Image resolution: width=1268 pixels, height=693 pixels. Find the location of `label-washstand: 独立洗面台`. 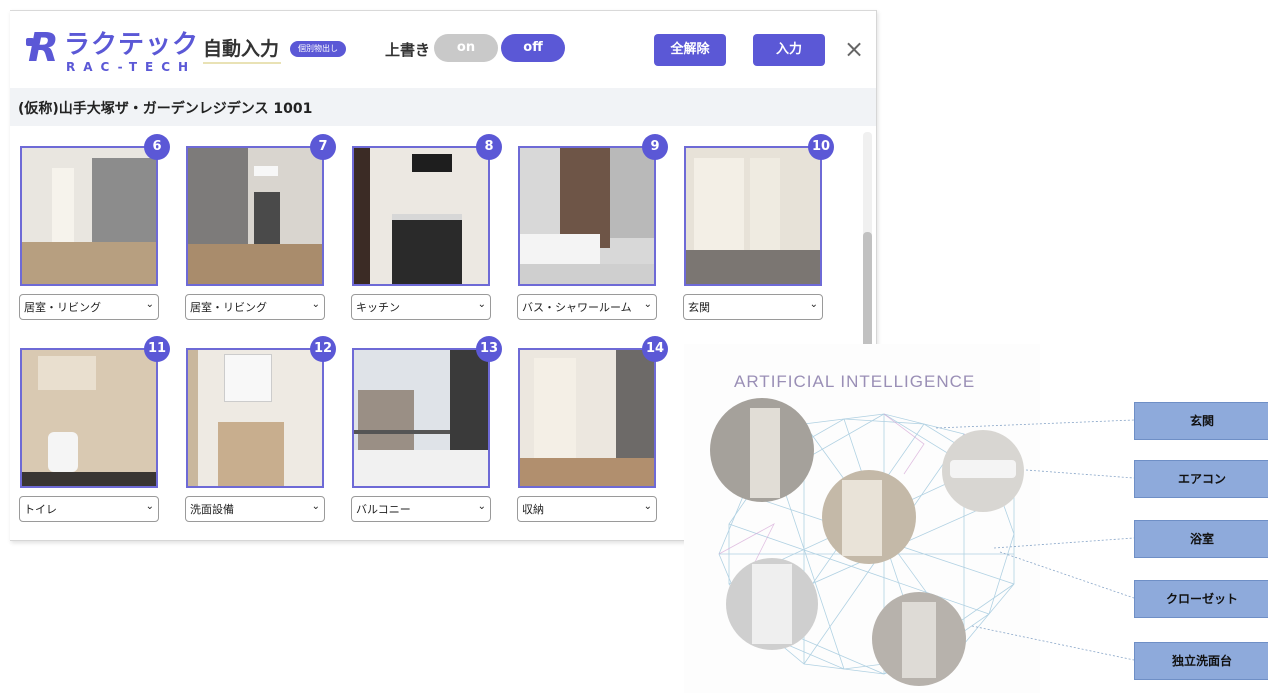

label-washstand: 独立洗面台 is located at coordinates (1201, 661).